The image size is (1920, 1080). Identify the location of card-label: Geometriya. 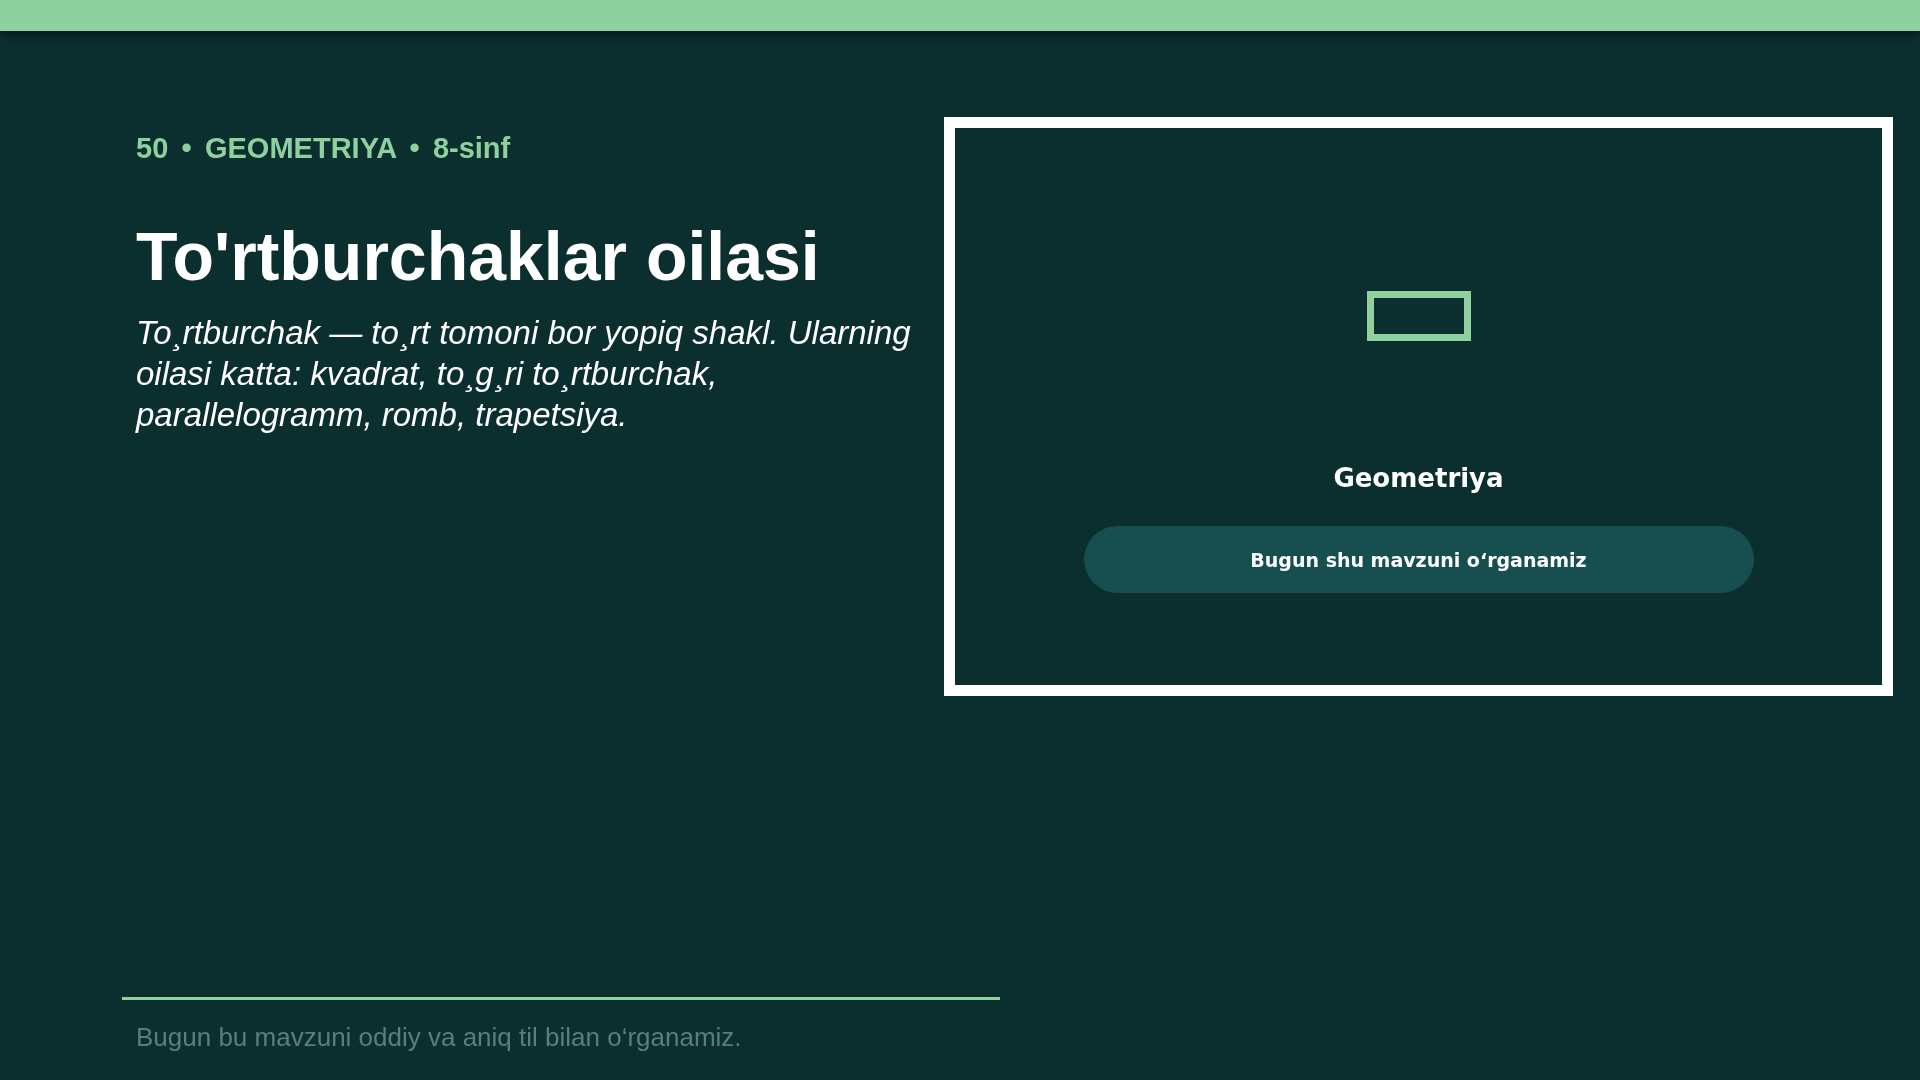
(1418, 478).